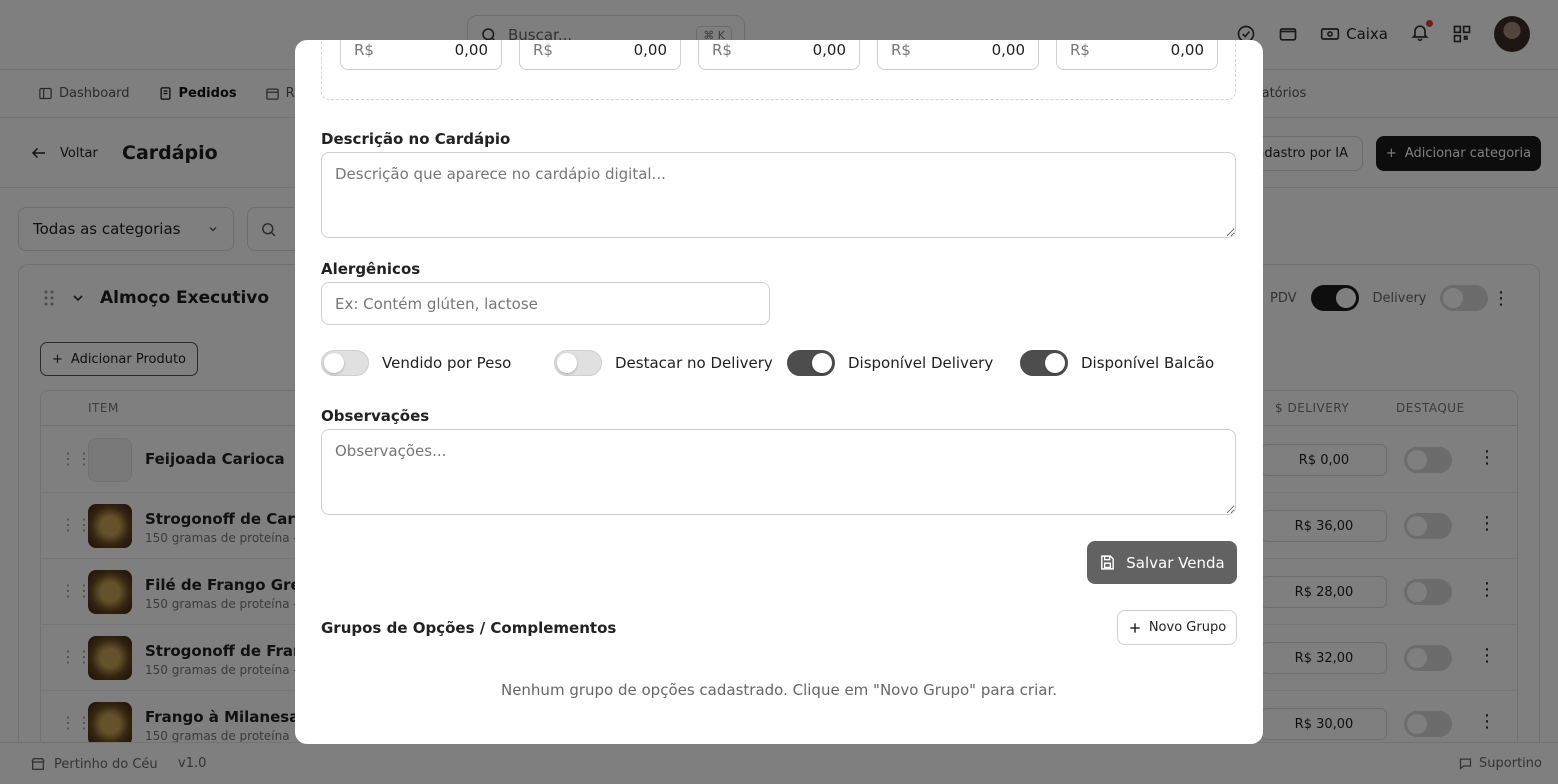  What do you see at coordinates (921, 363) in the screenshot?
I see `available-delivery-label: Disponível Delivery` at bounding box center [921, 363].